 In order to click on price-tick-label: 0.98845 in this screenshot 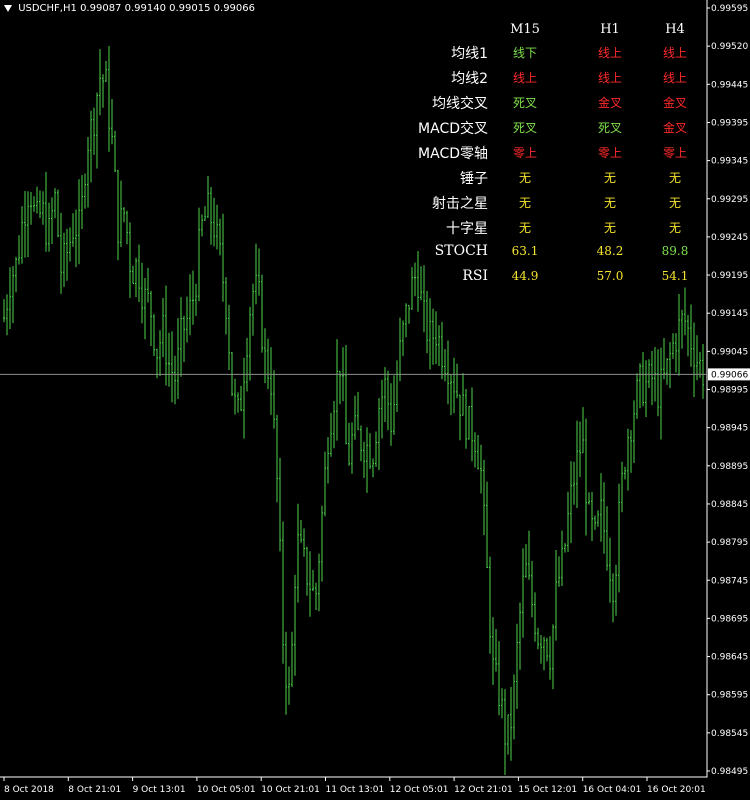, I will do `click(729, 505)`.